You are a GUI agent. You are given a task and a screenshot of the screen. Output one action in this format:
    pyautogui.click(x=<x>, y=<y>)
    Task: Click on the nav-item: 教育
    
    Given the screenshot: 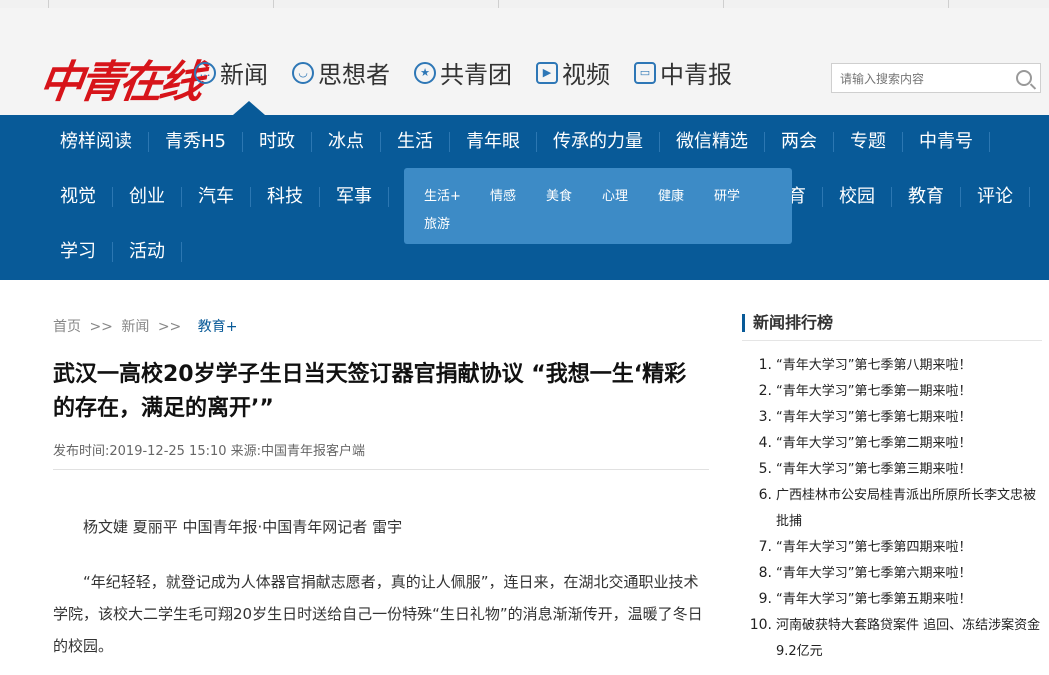 What is the action you would take?
    pyautogui.click(x=926, y=197)
    